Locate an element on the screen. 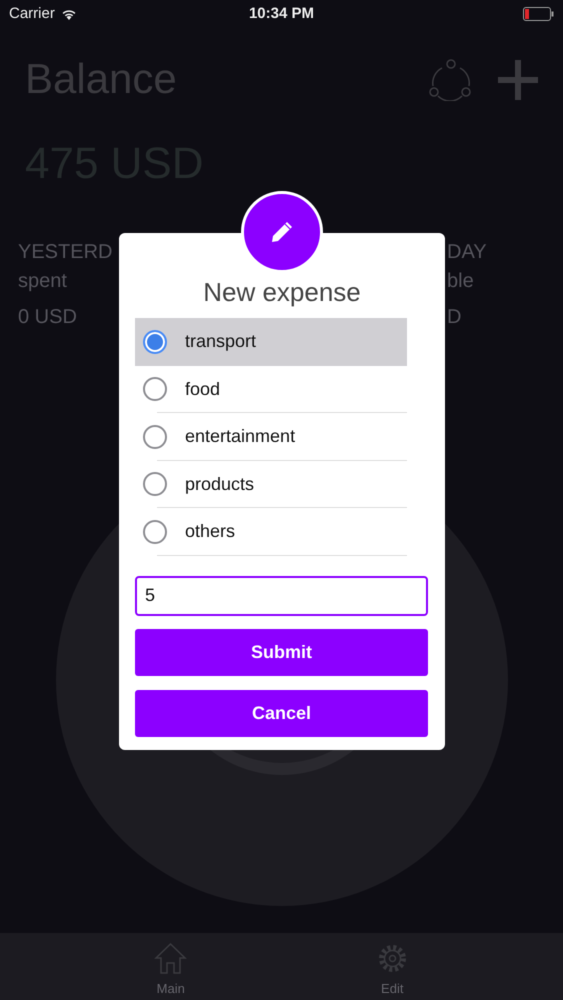  home-icon is located at coordinates (171, 958).